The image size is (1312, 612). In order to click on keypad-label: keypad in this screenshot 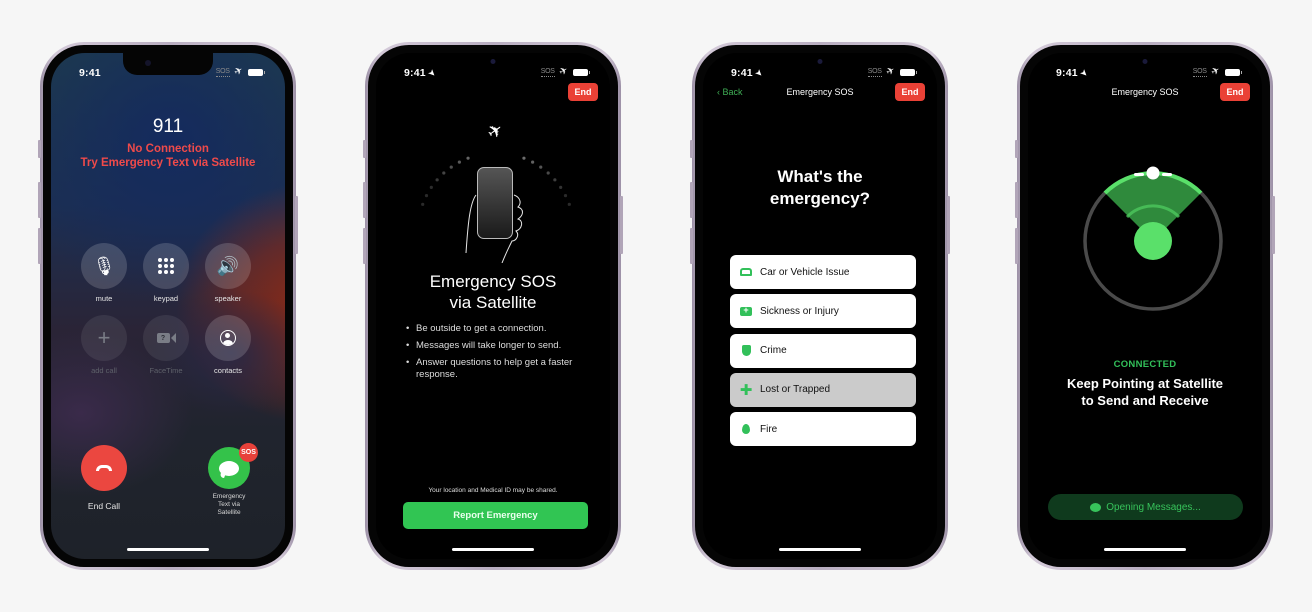, I will do `click(166, 298)`.